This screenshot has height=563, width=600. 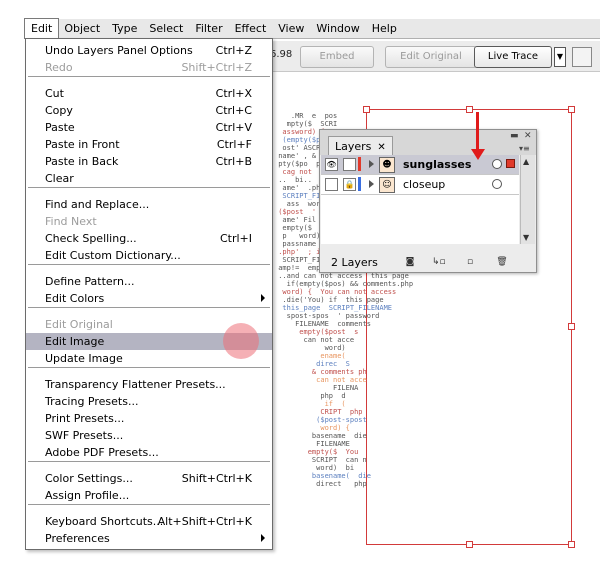 What do you see at coordinates (344, 284) in the screenshot?
I see `artwork-text-line: if(empty($pos) && comments.php` at bounding box center [344, 284].